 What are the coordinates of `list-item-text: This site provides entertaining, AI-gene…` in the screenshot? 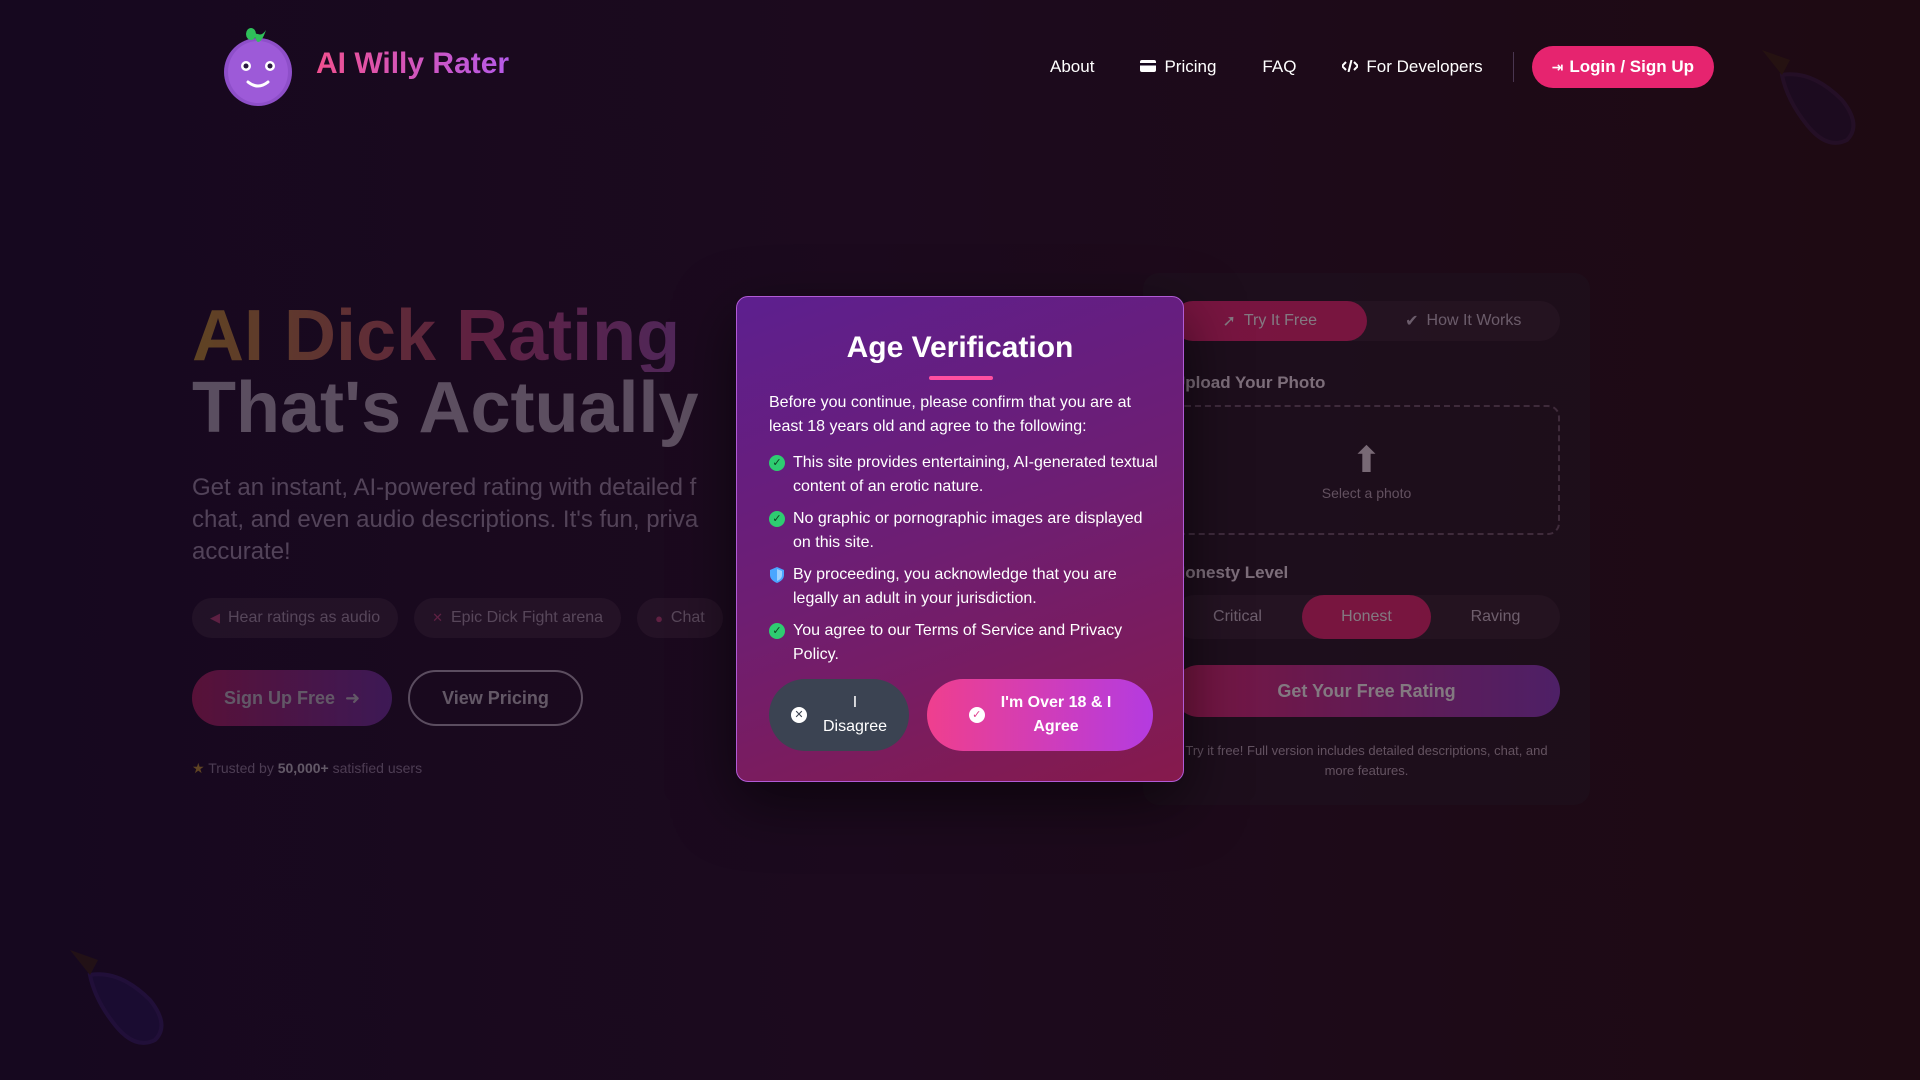 It's located at (975, 474).